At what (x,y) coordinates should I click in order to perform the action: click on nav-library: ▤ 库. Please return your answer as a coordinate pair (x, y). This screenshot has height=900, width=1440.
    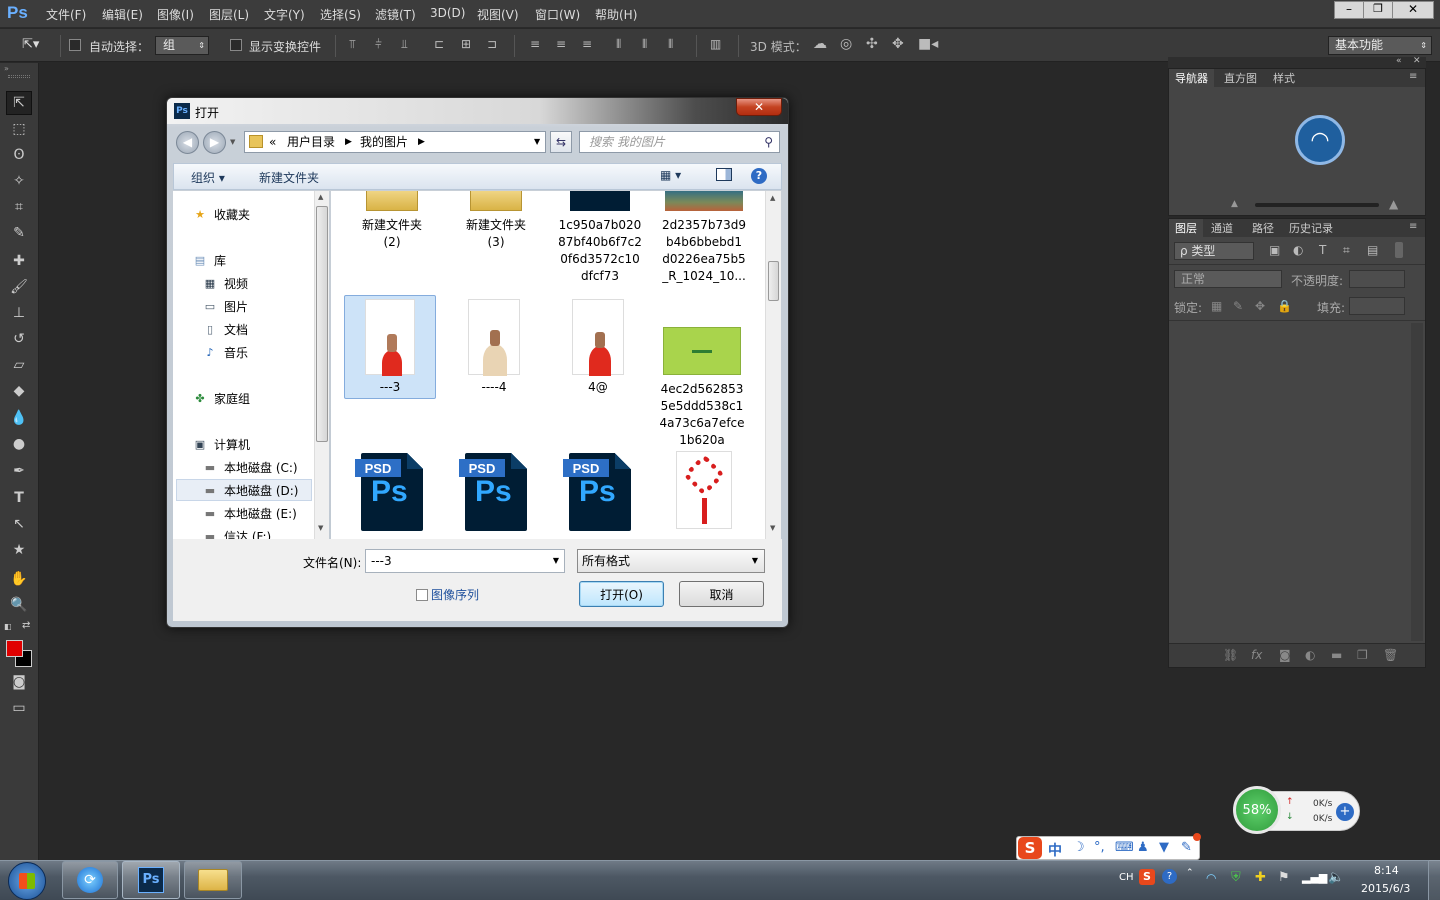
    Looking at the image, I should click on (209, 260).